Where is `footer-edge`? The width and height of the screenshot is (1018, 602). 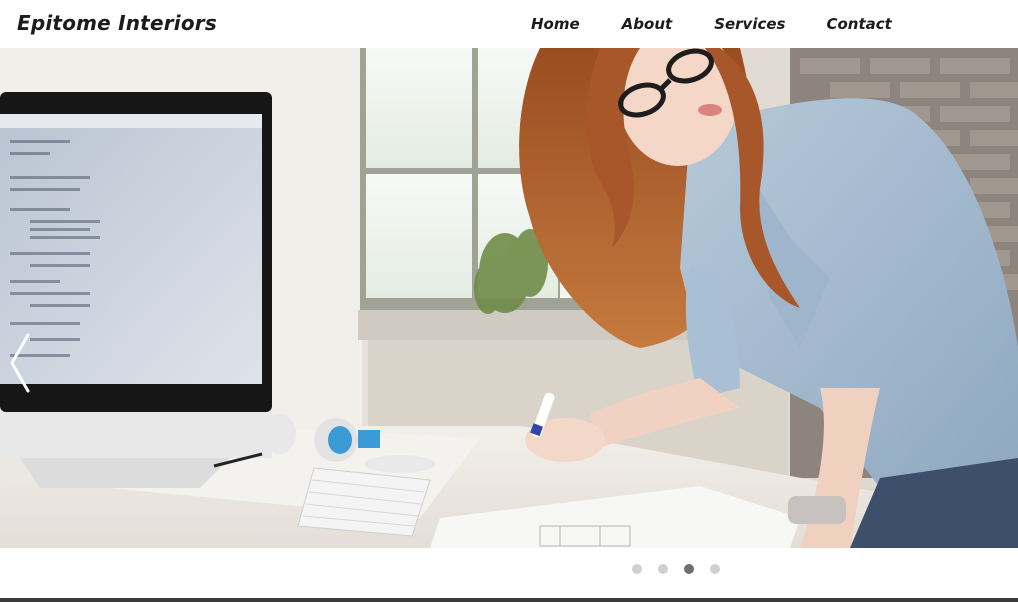
footer-edge is located at coordinates (509, 600).